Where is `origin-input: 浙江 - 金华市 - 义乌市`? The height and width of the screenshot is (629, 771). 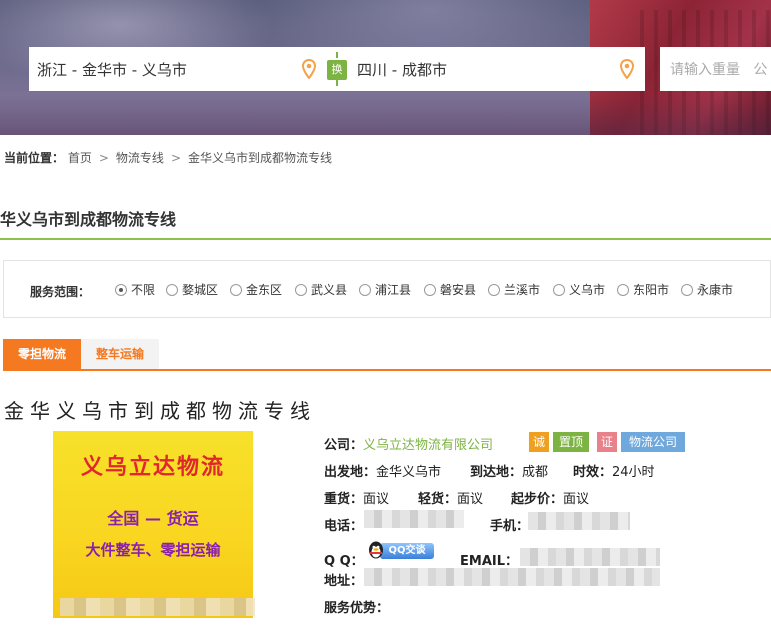 origin-input: 浙江 - 金华市 - 义乌市 is located at coordinates (112, 69).